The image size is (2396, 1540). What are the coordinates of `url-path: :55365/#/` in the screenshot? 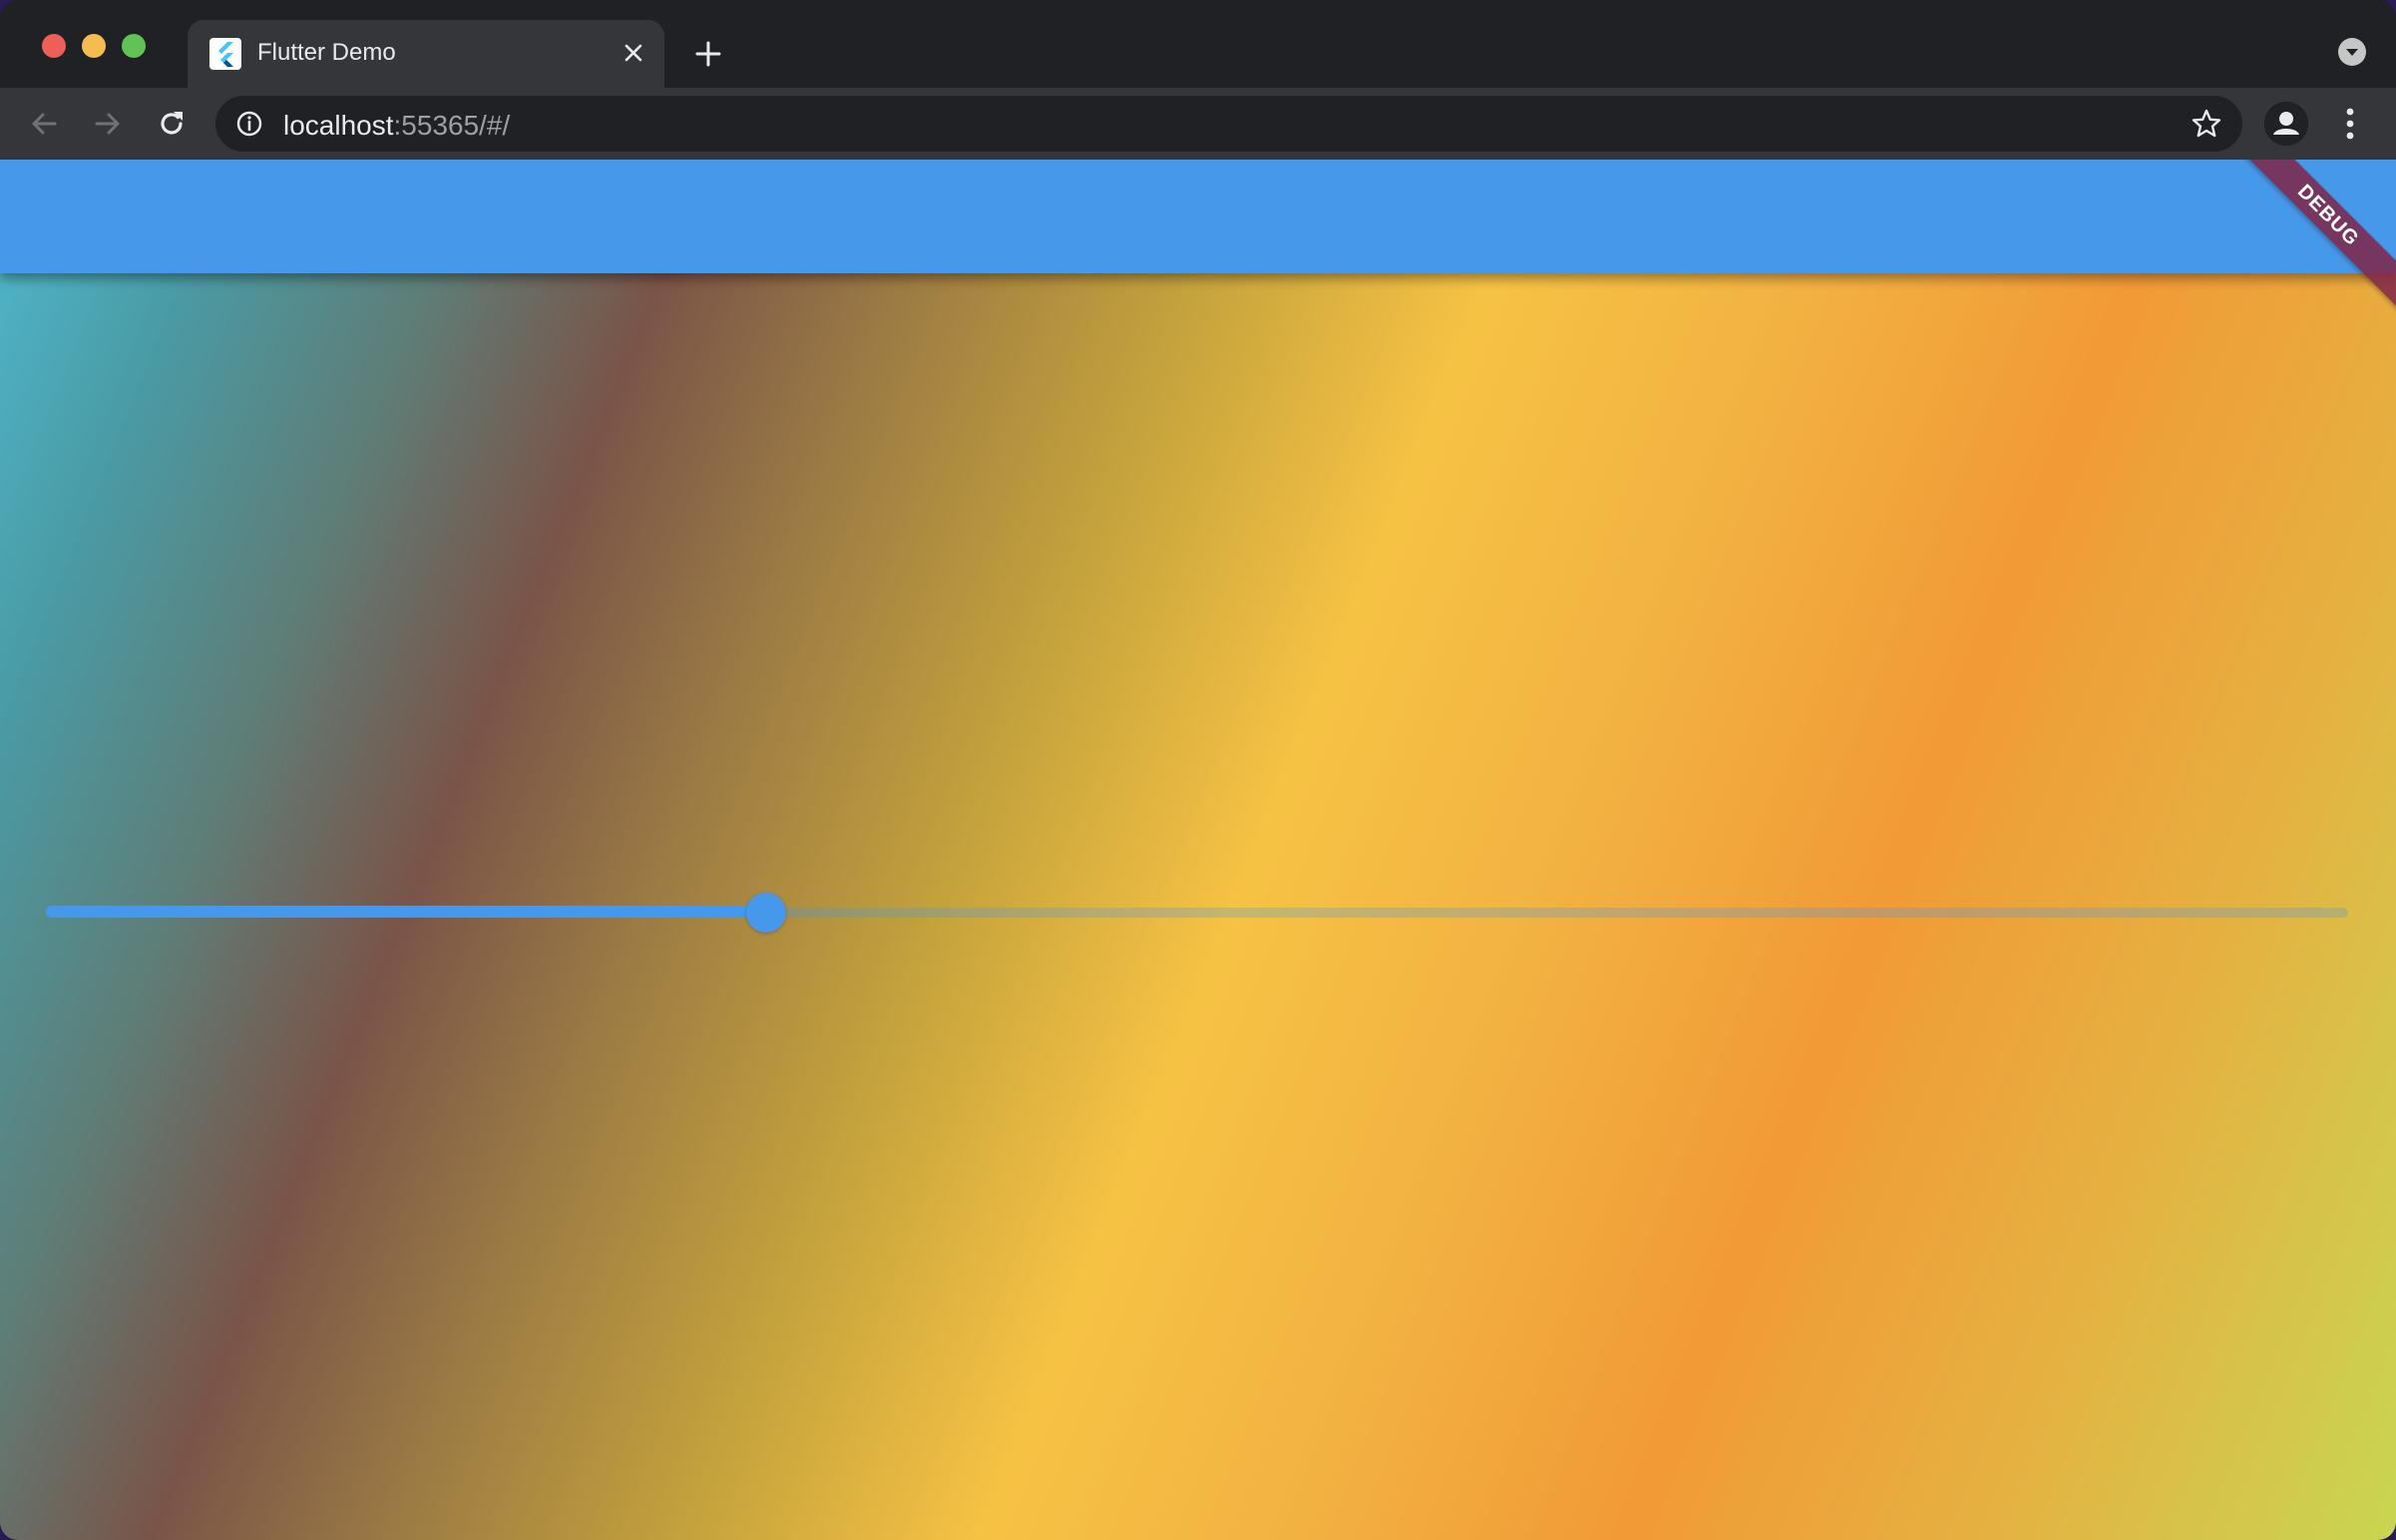 It's located at (452, 125).